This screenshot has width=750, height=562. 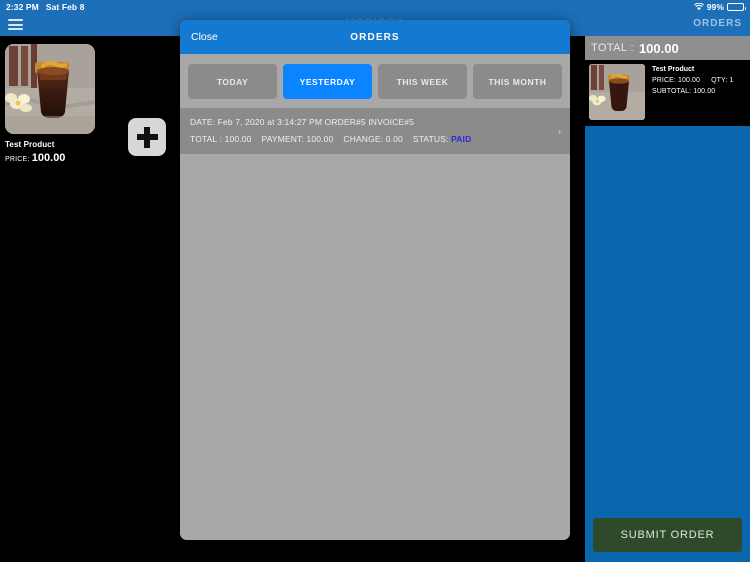 What do you see at coordinates (667, 535) in the screenshot?
I see `submit-order-button: SUBMIT ORDER` at bounding box center [667, 535].